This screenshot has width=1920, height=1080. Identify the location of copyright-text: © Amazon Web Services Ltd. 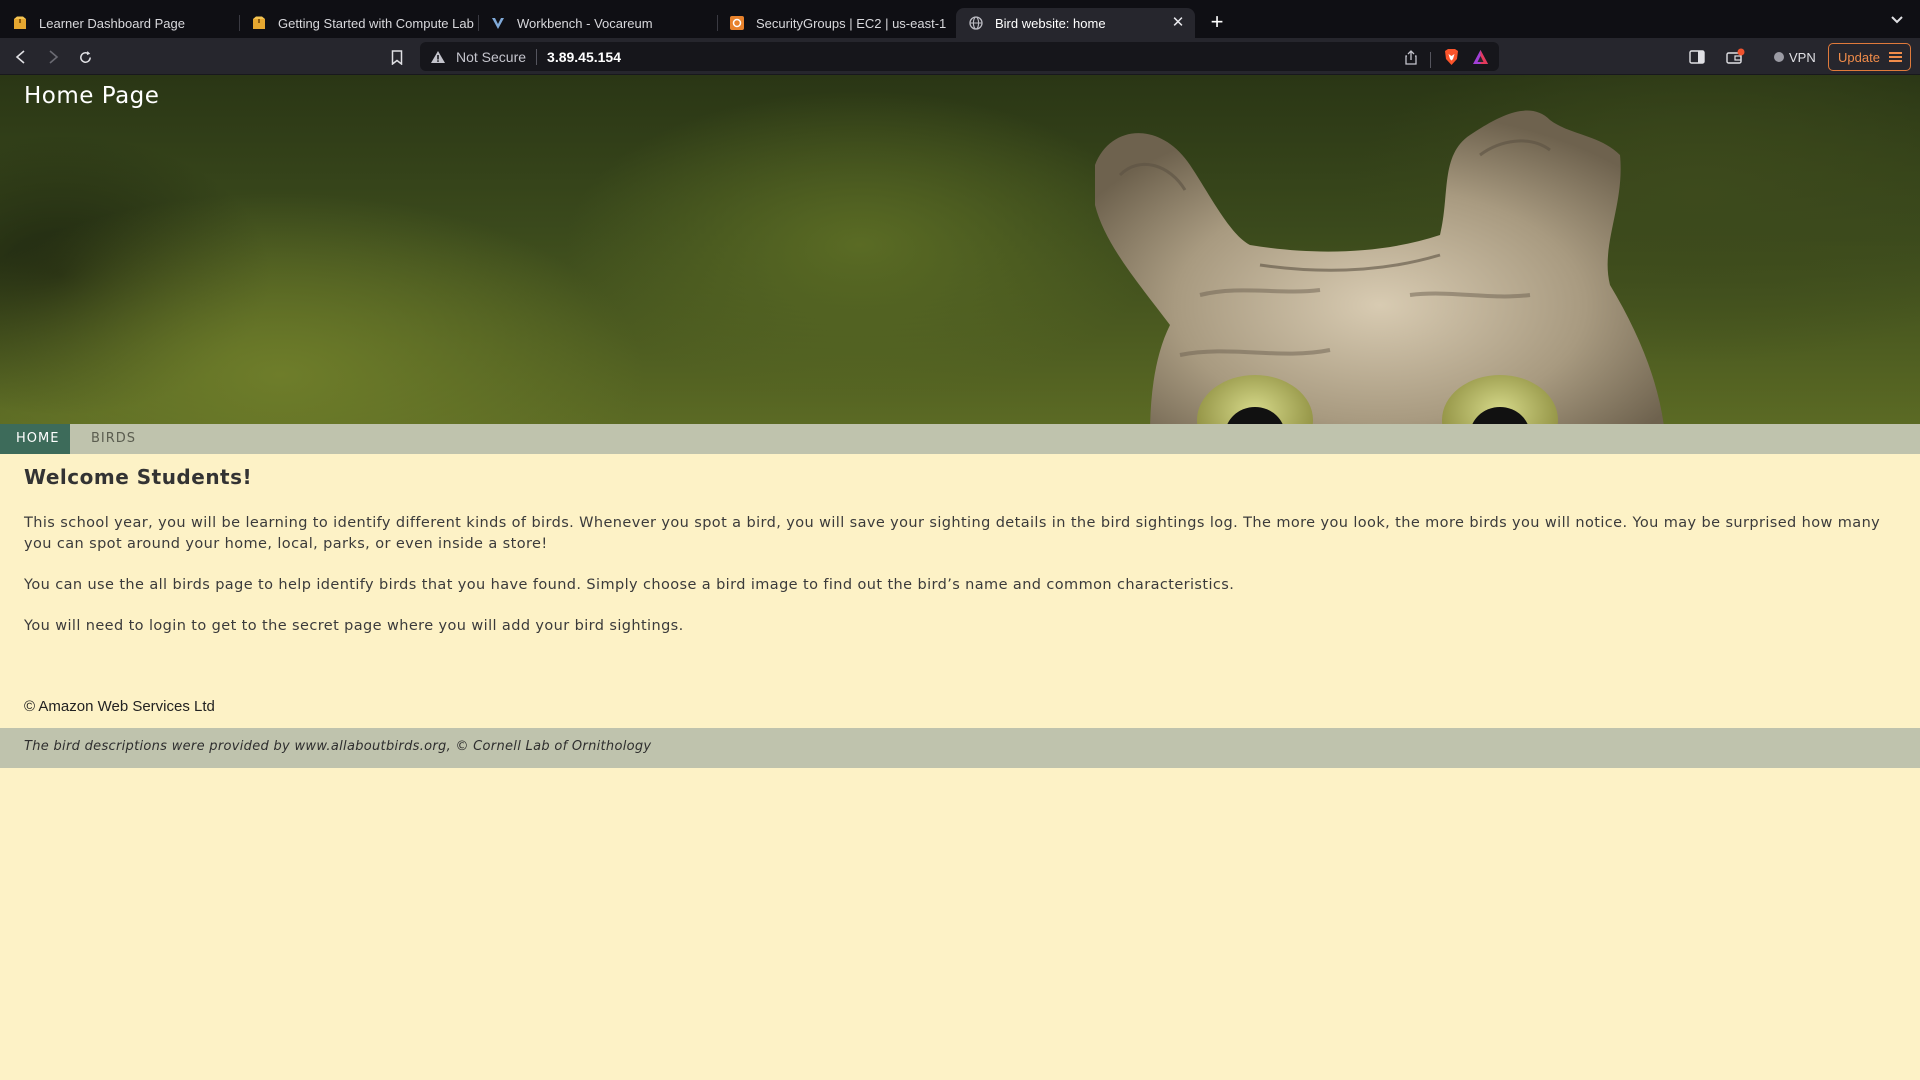
(119, 706).